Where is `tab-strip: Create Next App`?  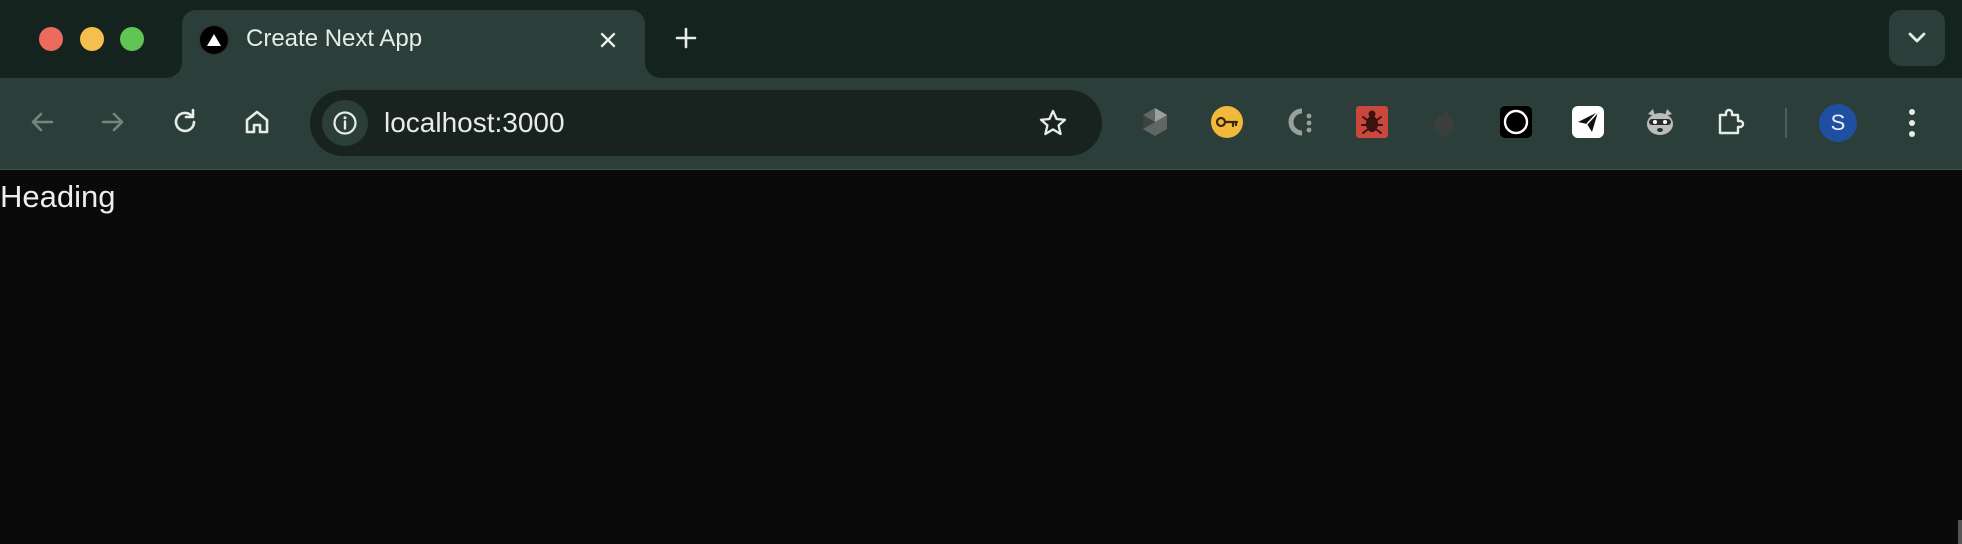
tab-strip: Create Next App is located at coordinates (981, 39).